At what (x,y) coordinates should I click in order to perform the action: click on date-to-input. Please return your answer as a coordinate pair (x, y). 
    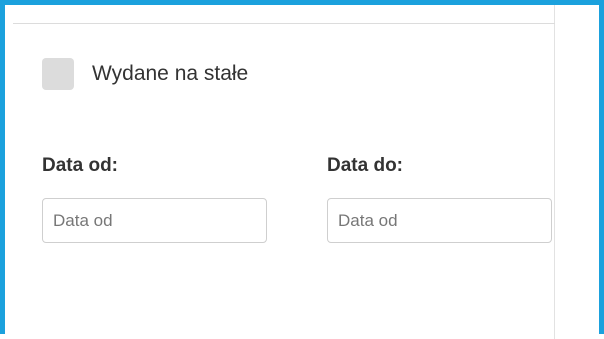
    Looking at the image, I should click on (439, 220).